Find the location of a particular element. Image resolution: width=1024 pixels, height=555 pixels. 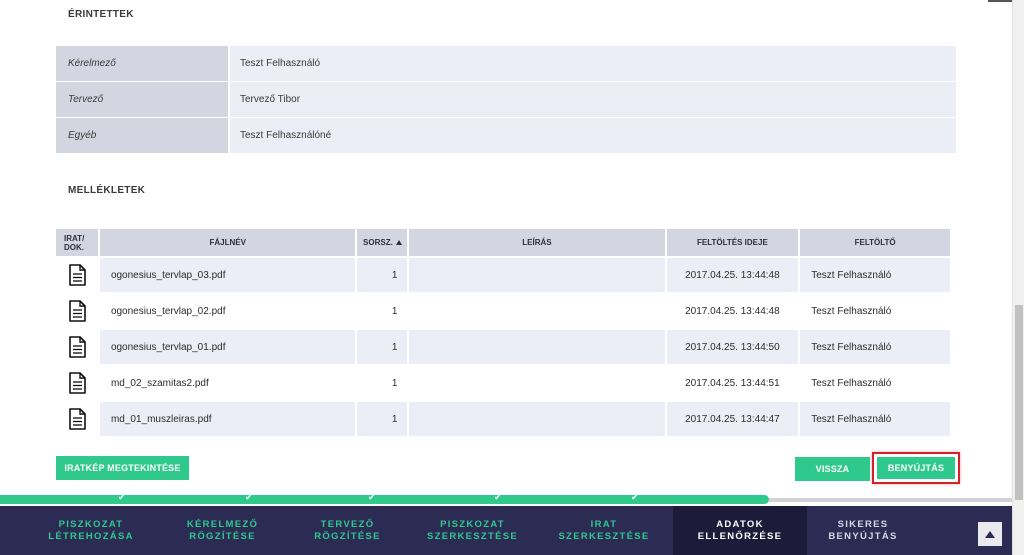

step-label-line1: KÉRELMEZŐ is located at coordinates (222, 524).